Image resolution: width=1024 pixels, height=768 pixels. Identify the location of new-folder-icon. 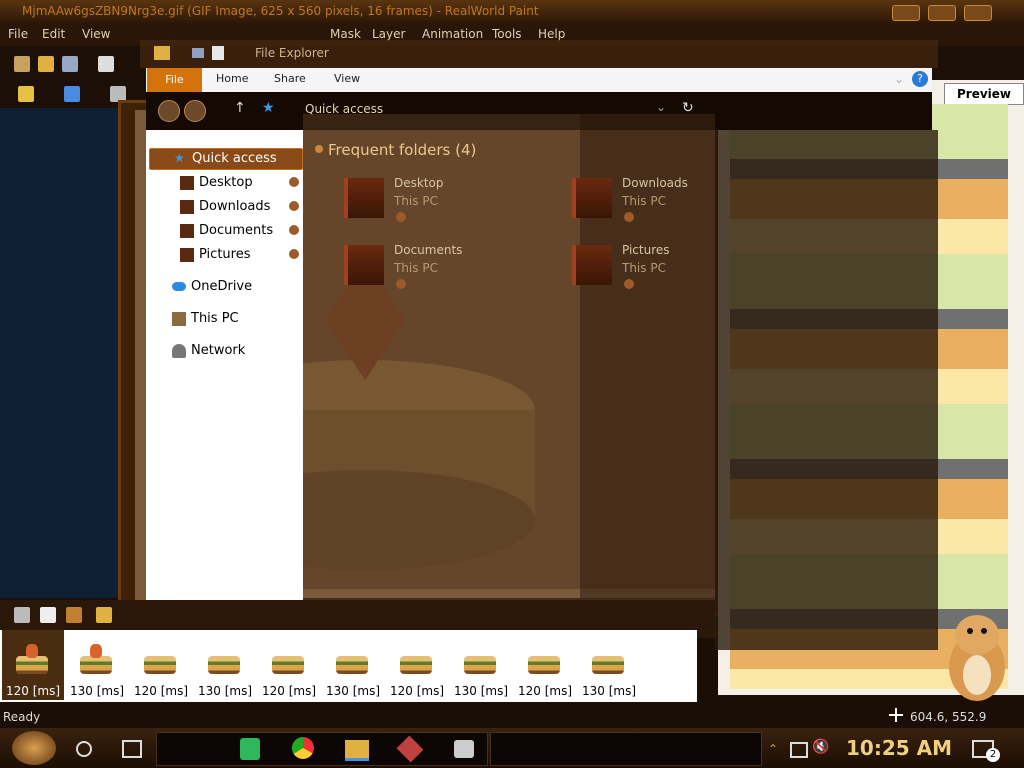
(218, 53).